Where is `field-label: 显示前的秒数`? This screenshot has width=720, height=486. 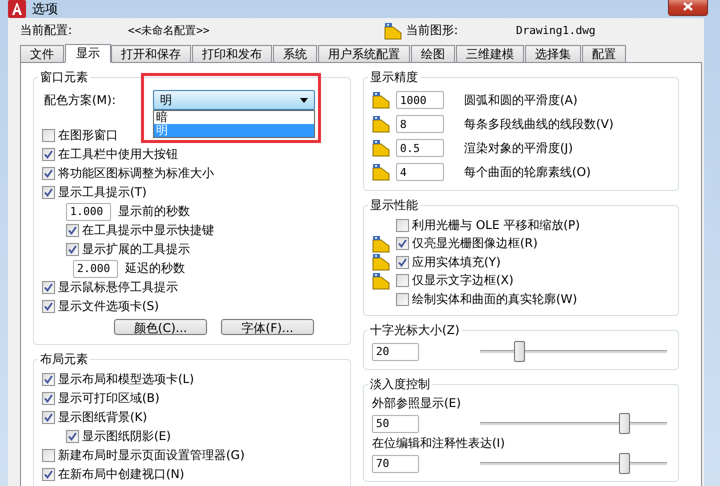
field-label: 显示前的秒数 is located at coordinates (154, 211).